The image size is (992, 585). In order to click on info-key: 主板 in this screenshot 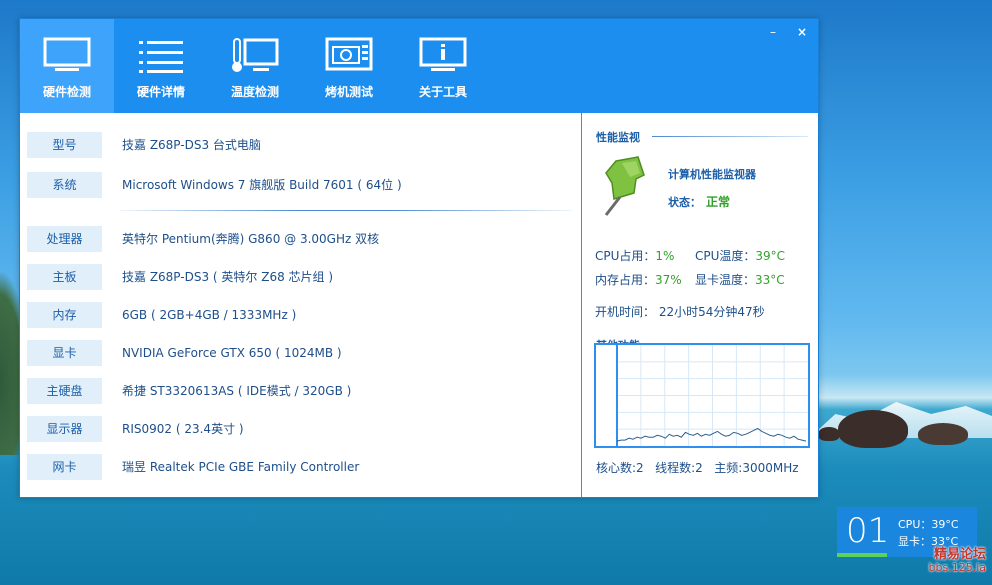, I will do `click(64, 277)`.